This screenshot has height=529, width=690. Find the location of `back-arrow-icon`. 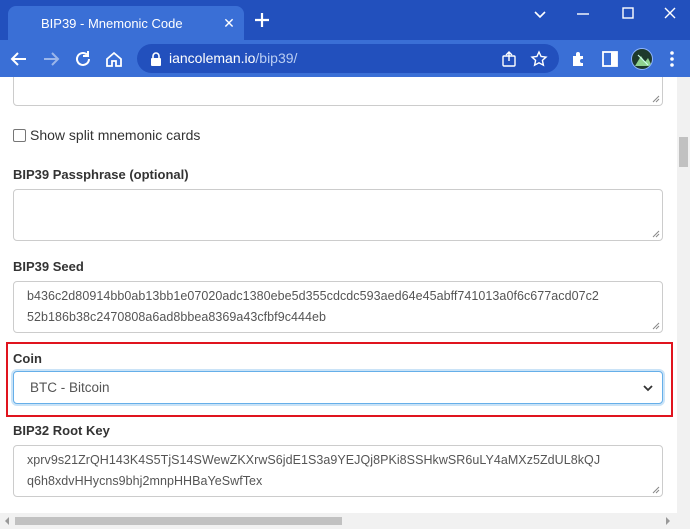

back-arrow-icon is located at coordinates (19, 59).